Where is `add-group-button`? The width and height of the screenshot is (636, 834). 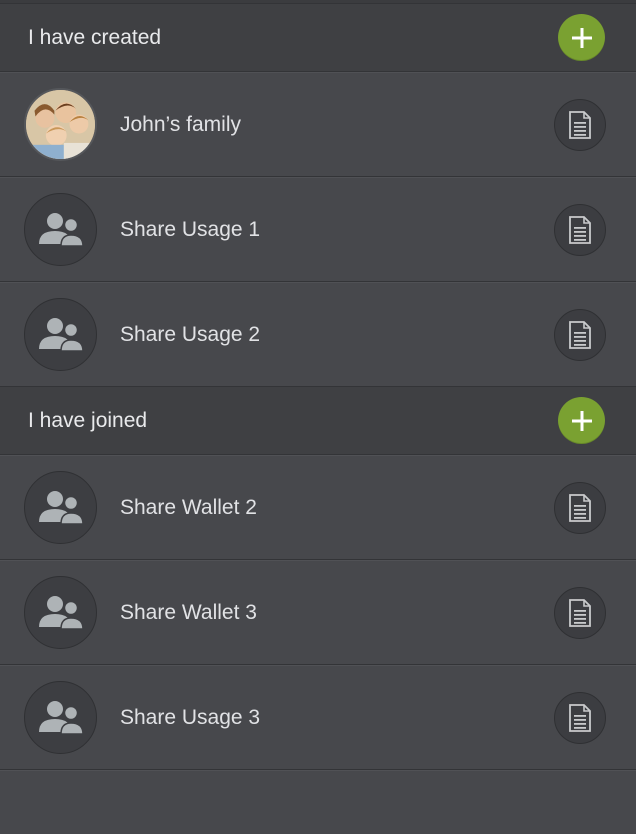
add-group-button is located at coordinates (581, 37).